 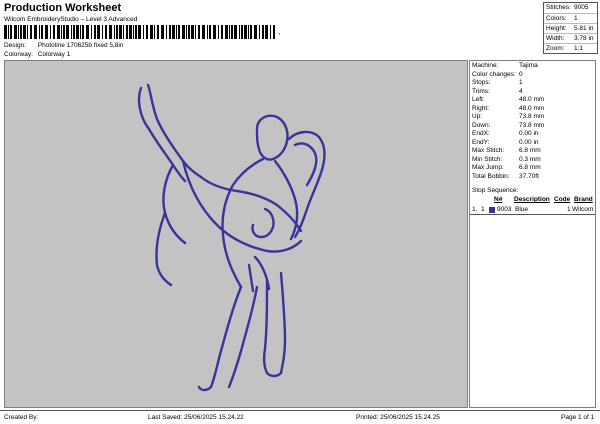 What do you see at coordinates (562, 199) in the screenshot?
I see `col-code: Code` at bounding box center [562, 199].